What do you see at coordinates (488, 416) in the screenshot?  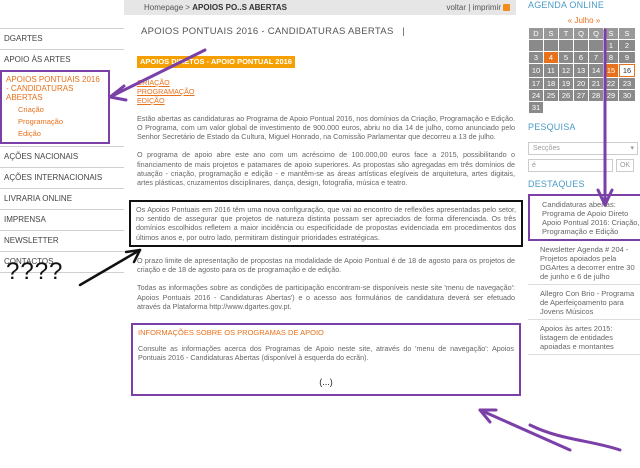 I see `purple-arrow-bottom-left-head` at bounding box center [488, 416].